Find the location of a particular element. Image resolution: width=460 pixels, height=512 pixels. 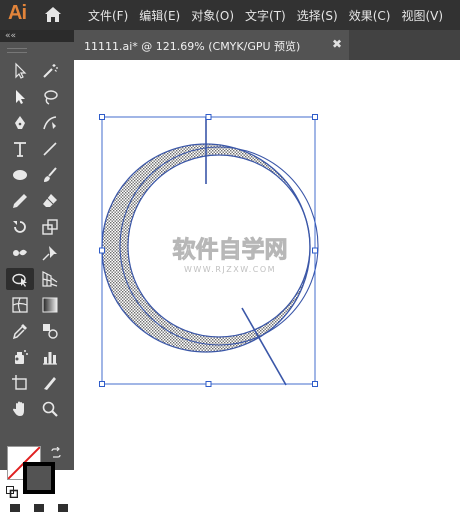

handle-bottom-center is located at coordinates (208, 384).